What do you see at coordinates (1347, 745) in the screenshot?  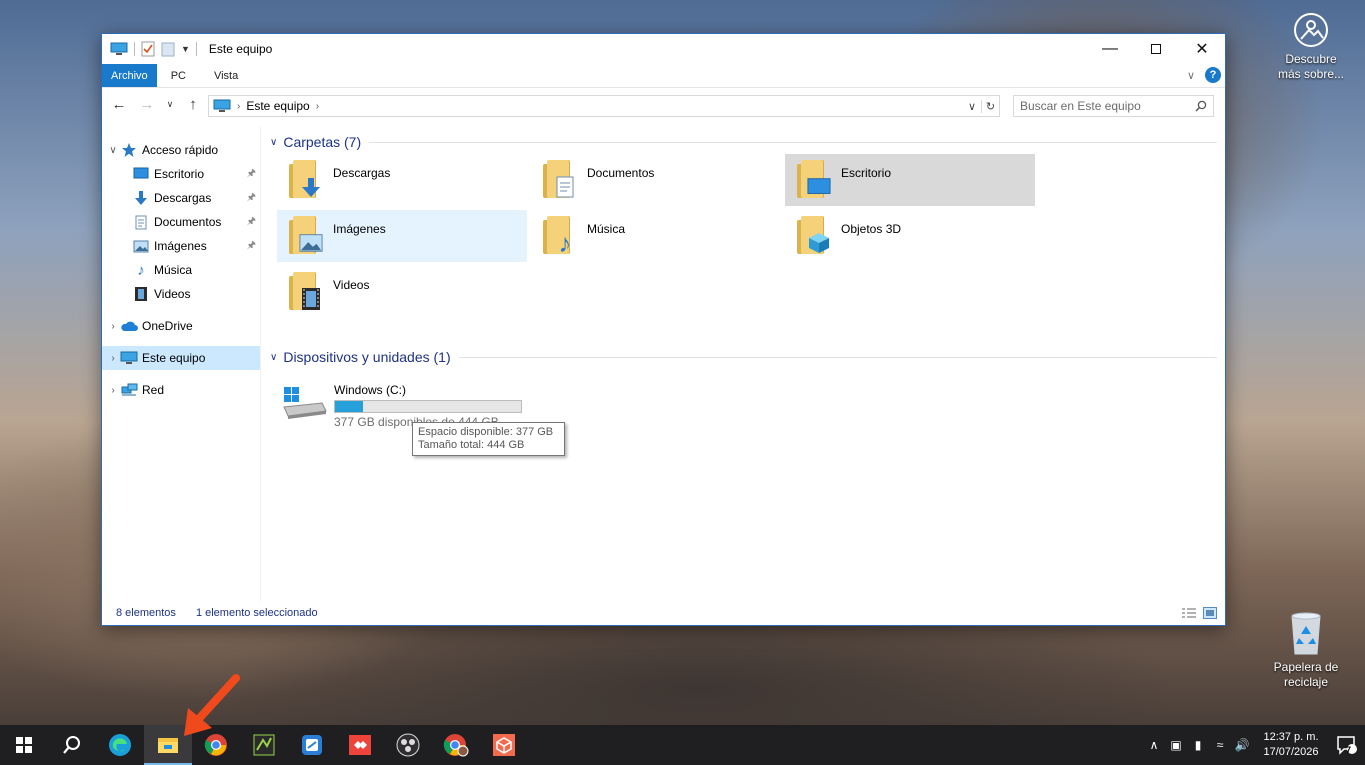 I see `notification-center-button: 7` at bounding box center [1347, 745].